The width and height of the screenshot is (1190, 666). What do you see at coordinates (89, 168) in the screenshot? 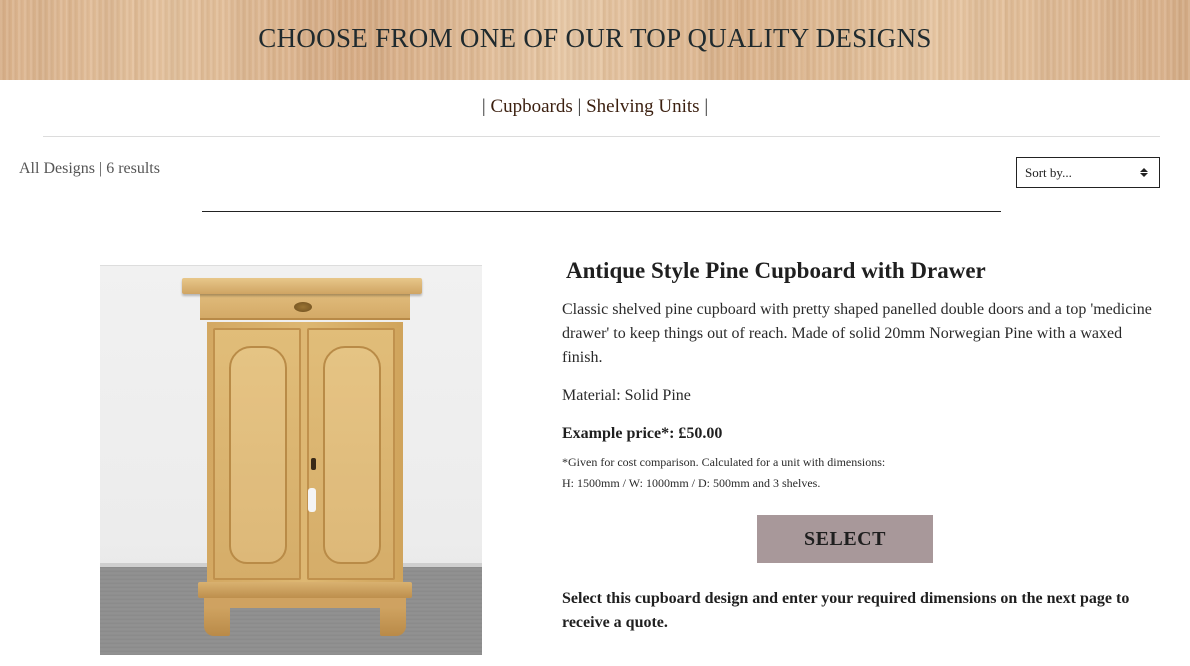
I see `results-count: All Designs | 6 results` at bounding box center [89, 168].